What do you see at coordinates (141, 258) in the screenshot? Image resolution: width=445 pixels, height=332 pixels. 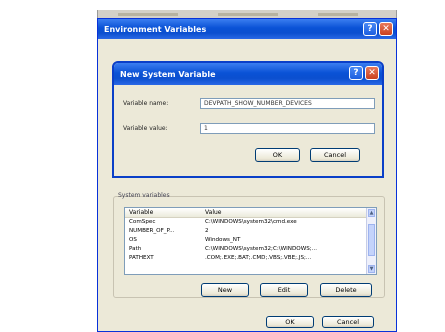 I see `row-variable: PATHEXT` at bounding box center [141, 258].